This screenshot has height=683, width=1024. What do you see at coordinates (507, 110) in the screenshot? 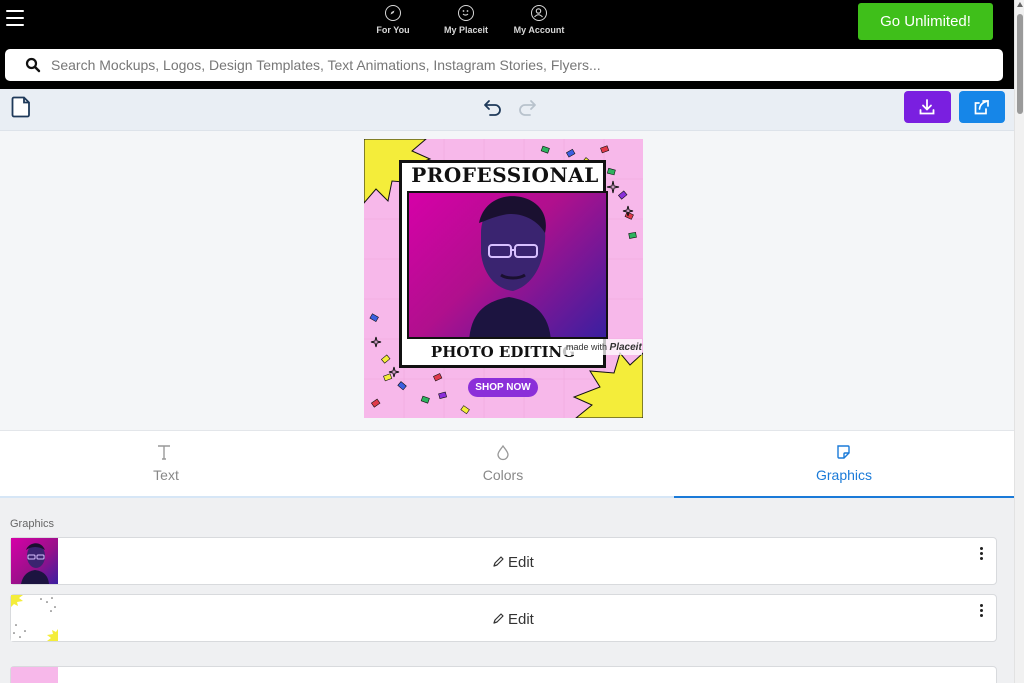
I see `editor-toolbar` at bounding box center [507, 110].